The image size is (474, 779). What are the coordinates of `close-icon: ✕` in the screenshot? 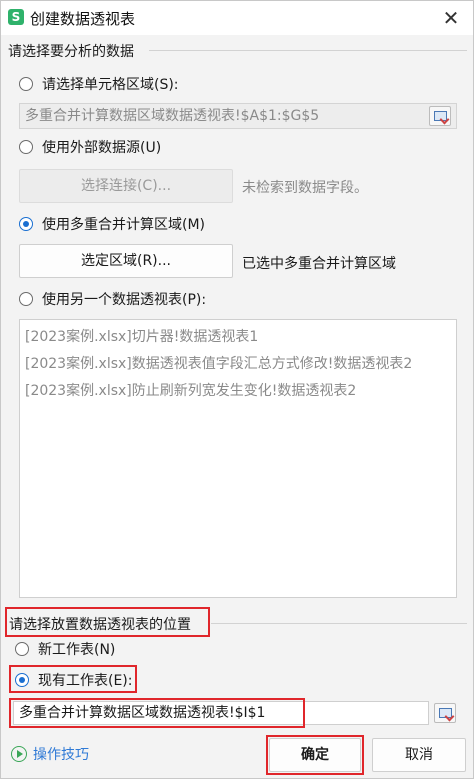 It's located at (451, 18).